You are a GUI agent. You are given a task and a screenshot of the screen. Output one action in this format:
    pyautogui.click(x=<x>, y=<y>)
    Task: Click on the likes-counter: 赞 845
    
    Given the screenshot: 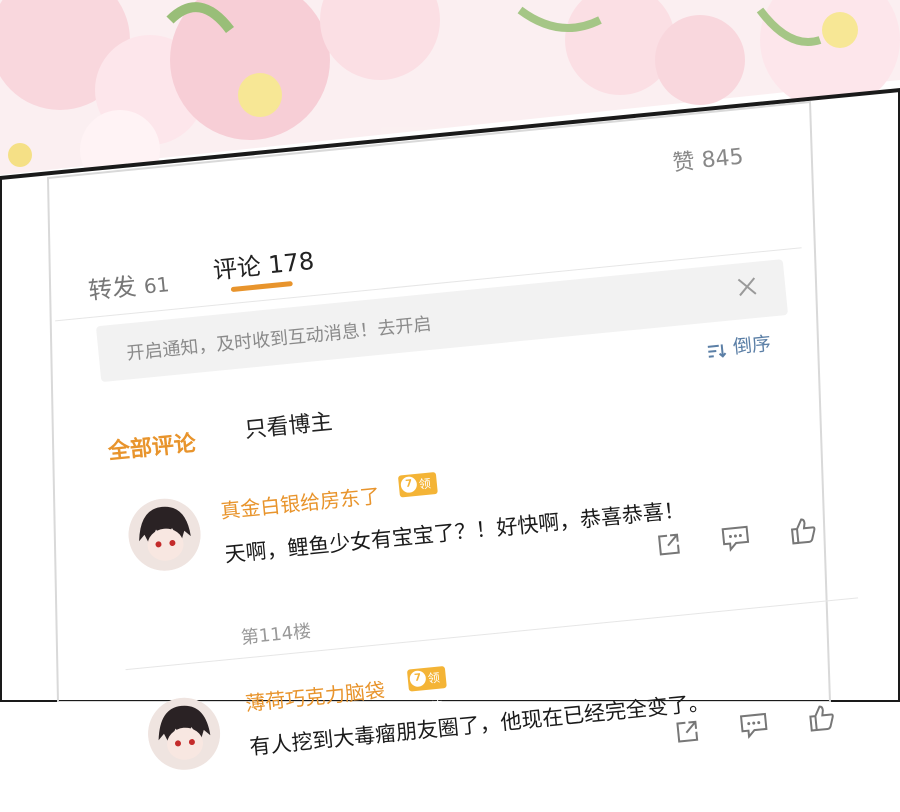 What is the action you would take?
    pyautogui.click(x=708, y=158)
    